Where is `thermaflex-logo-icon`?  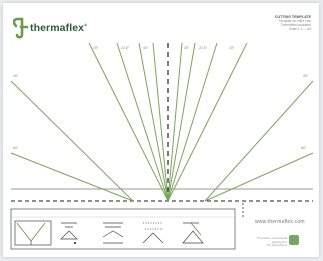
thermaflex-logo-icon is located at coordinates (21, 28).